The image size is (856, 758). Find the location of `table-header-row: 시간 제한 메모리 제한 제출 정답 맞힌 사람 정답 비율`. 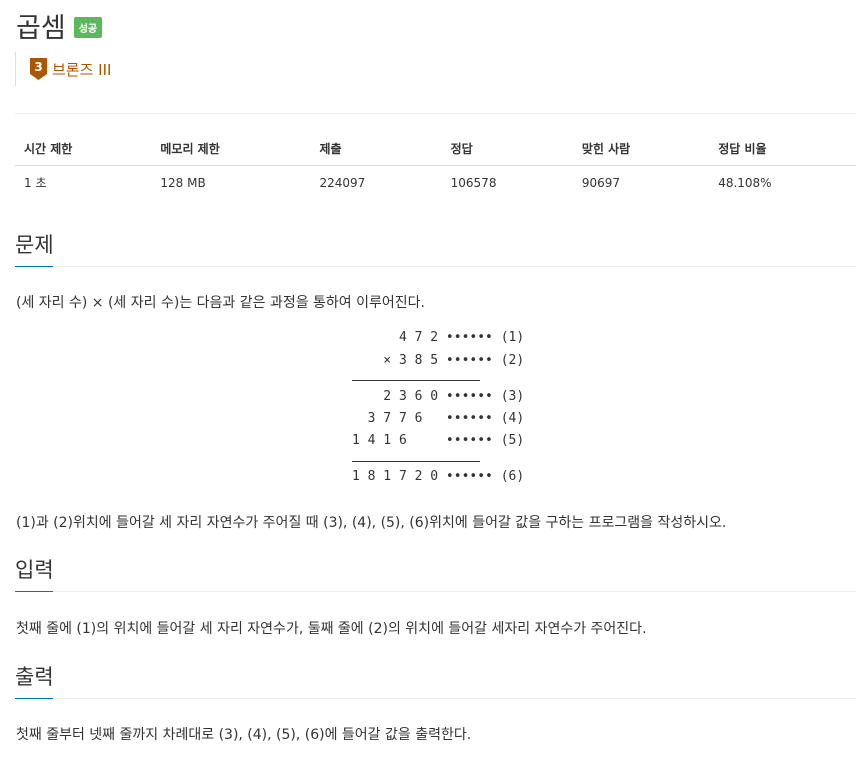

table-header-row: 시간 제한 메모리 제한 제출 정답 맞힌 사람 정답 비율 is located at coordinates (435, 149).